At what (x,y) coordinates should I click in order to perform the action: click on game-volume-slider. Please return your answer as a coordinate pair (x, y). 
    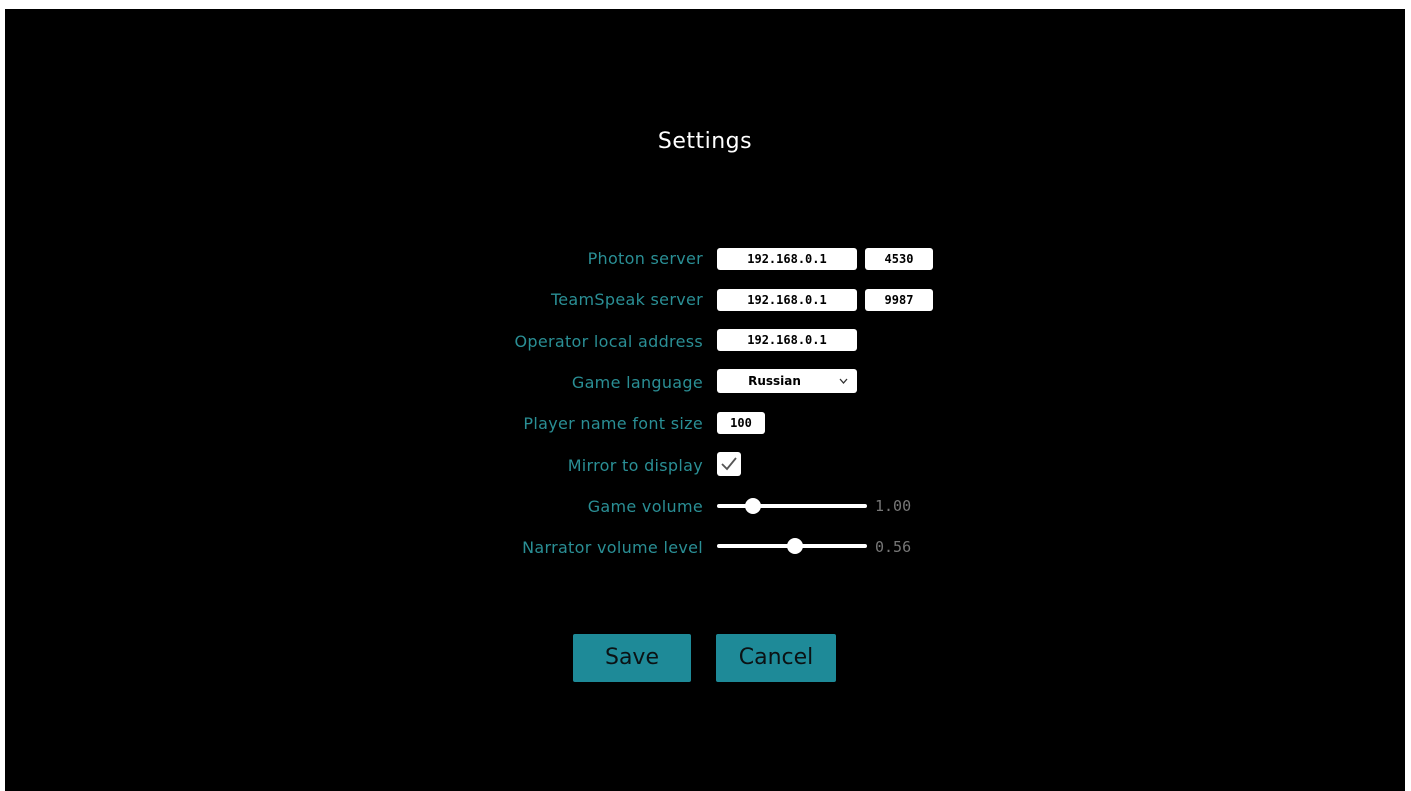
    Looking at the image, I should click on (792, 506).